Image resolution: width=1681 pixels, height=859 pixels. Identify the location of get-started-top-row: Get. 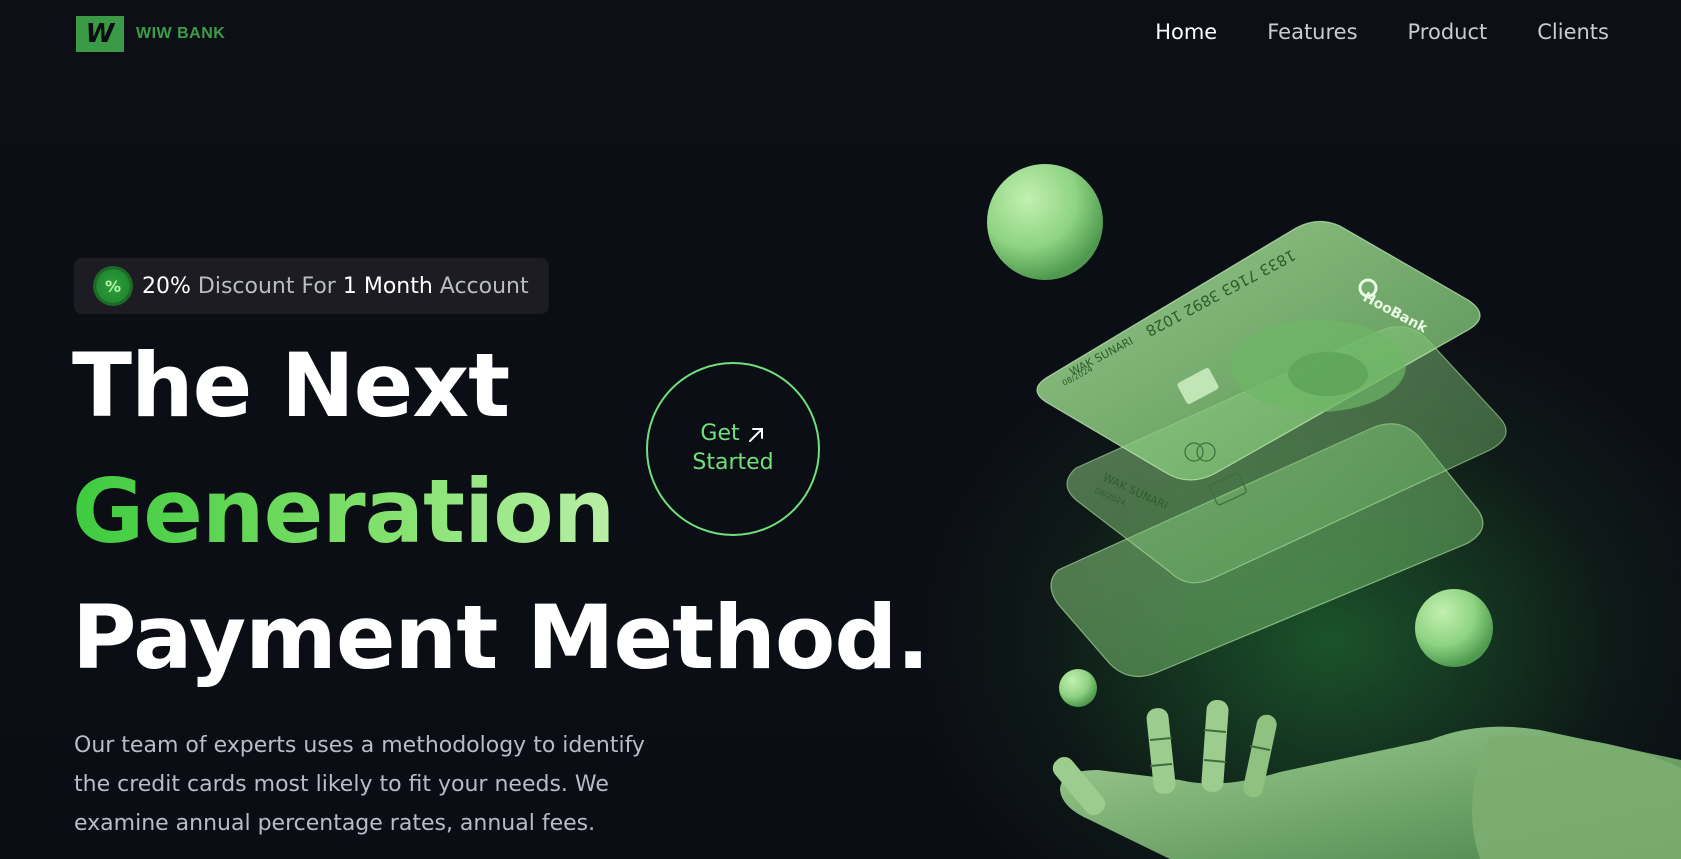
(732, 434).